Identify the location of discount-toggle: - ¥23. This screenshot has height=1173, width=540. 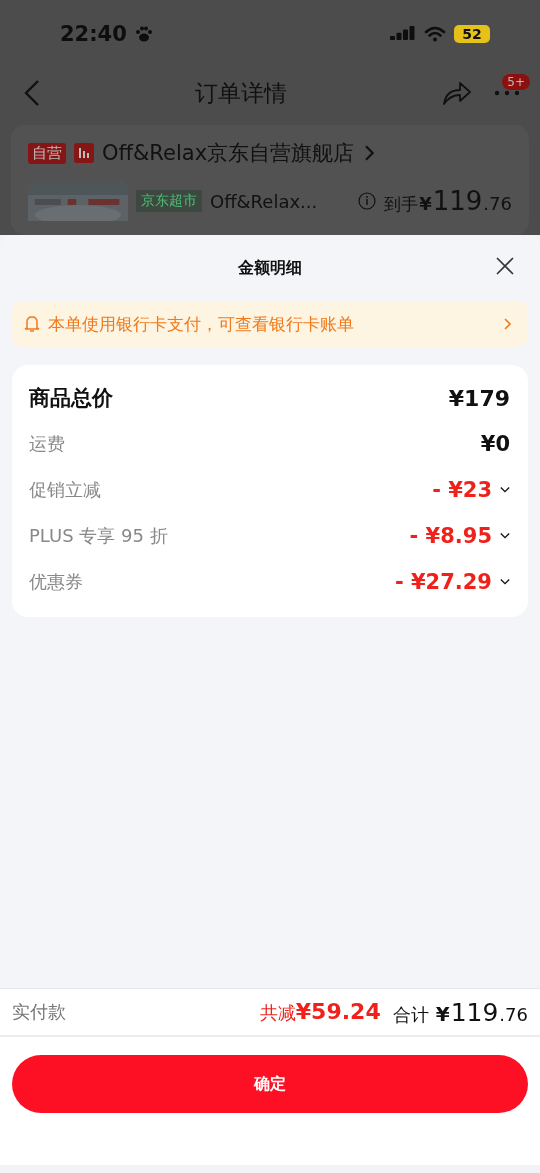
(471, 490).